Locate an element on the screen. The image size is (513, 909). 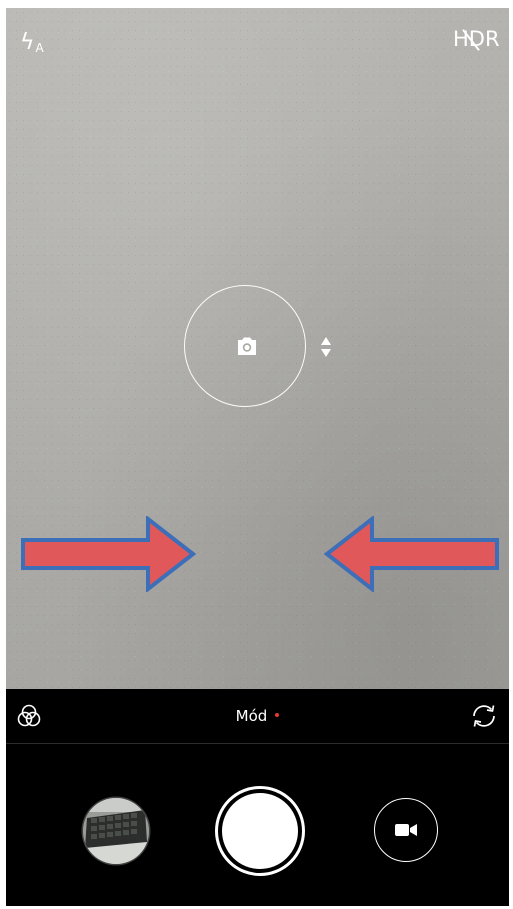
gallery-preview-image is located at coordinates (116, 831).